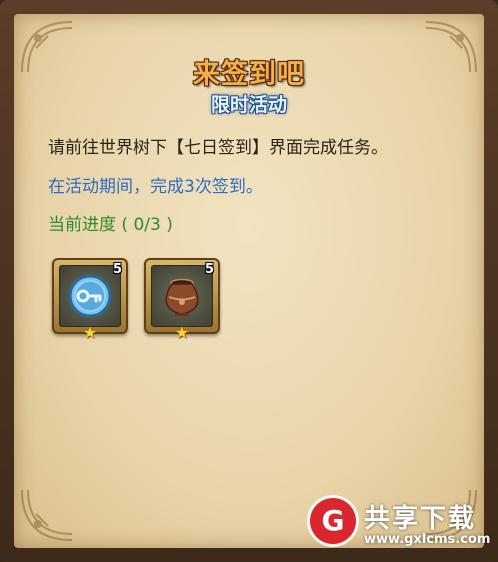  I want to click on watermark-logo-icon: G, so click(333, 521).